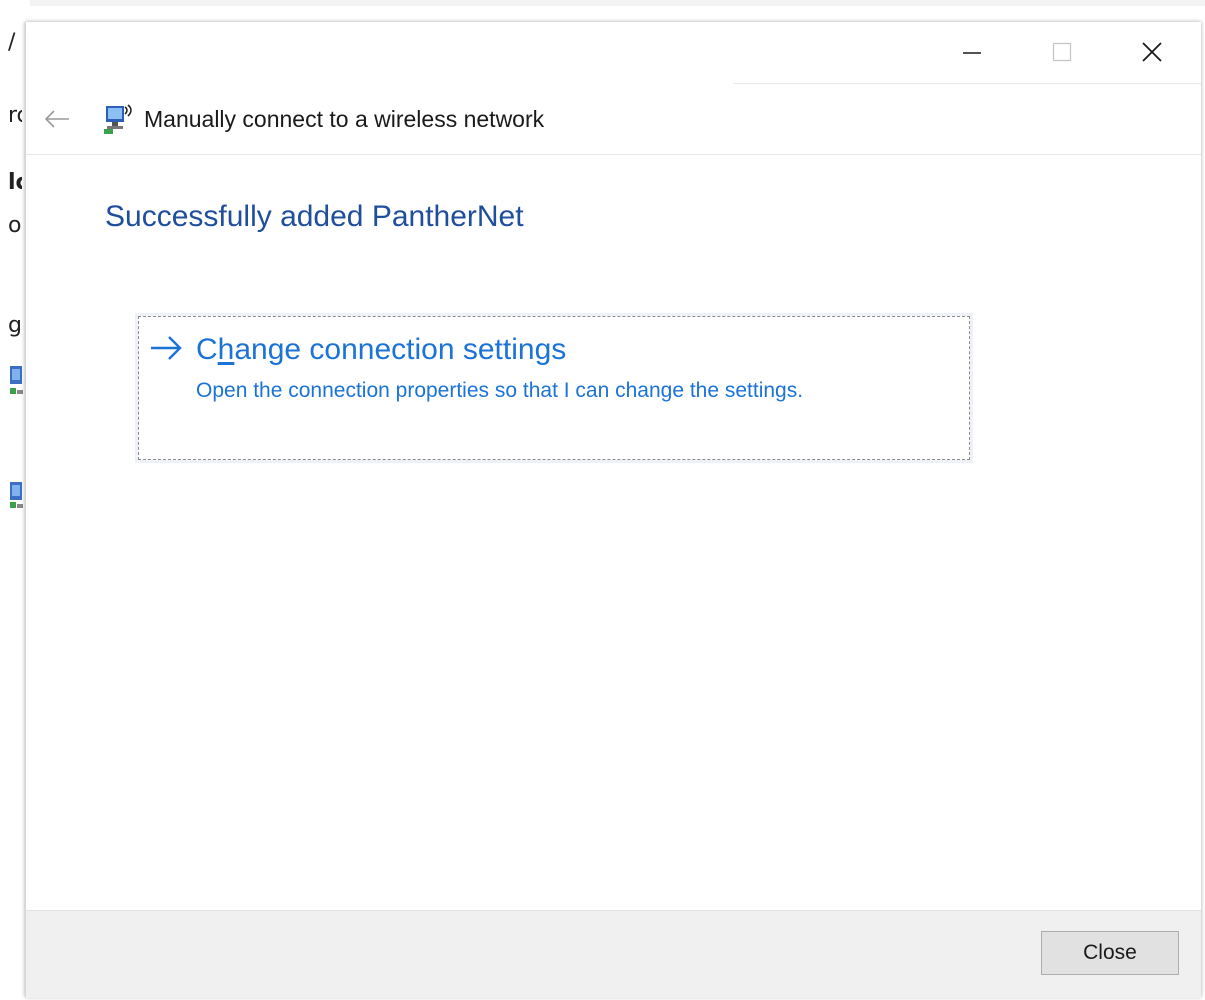 This screenshot has width=1205, height=1000. What do you see at coordinates (400, 349) in the screenshot?
I see `command-link-title-rest: ange connection settings` at bounding box center [400, 349].